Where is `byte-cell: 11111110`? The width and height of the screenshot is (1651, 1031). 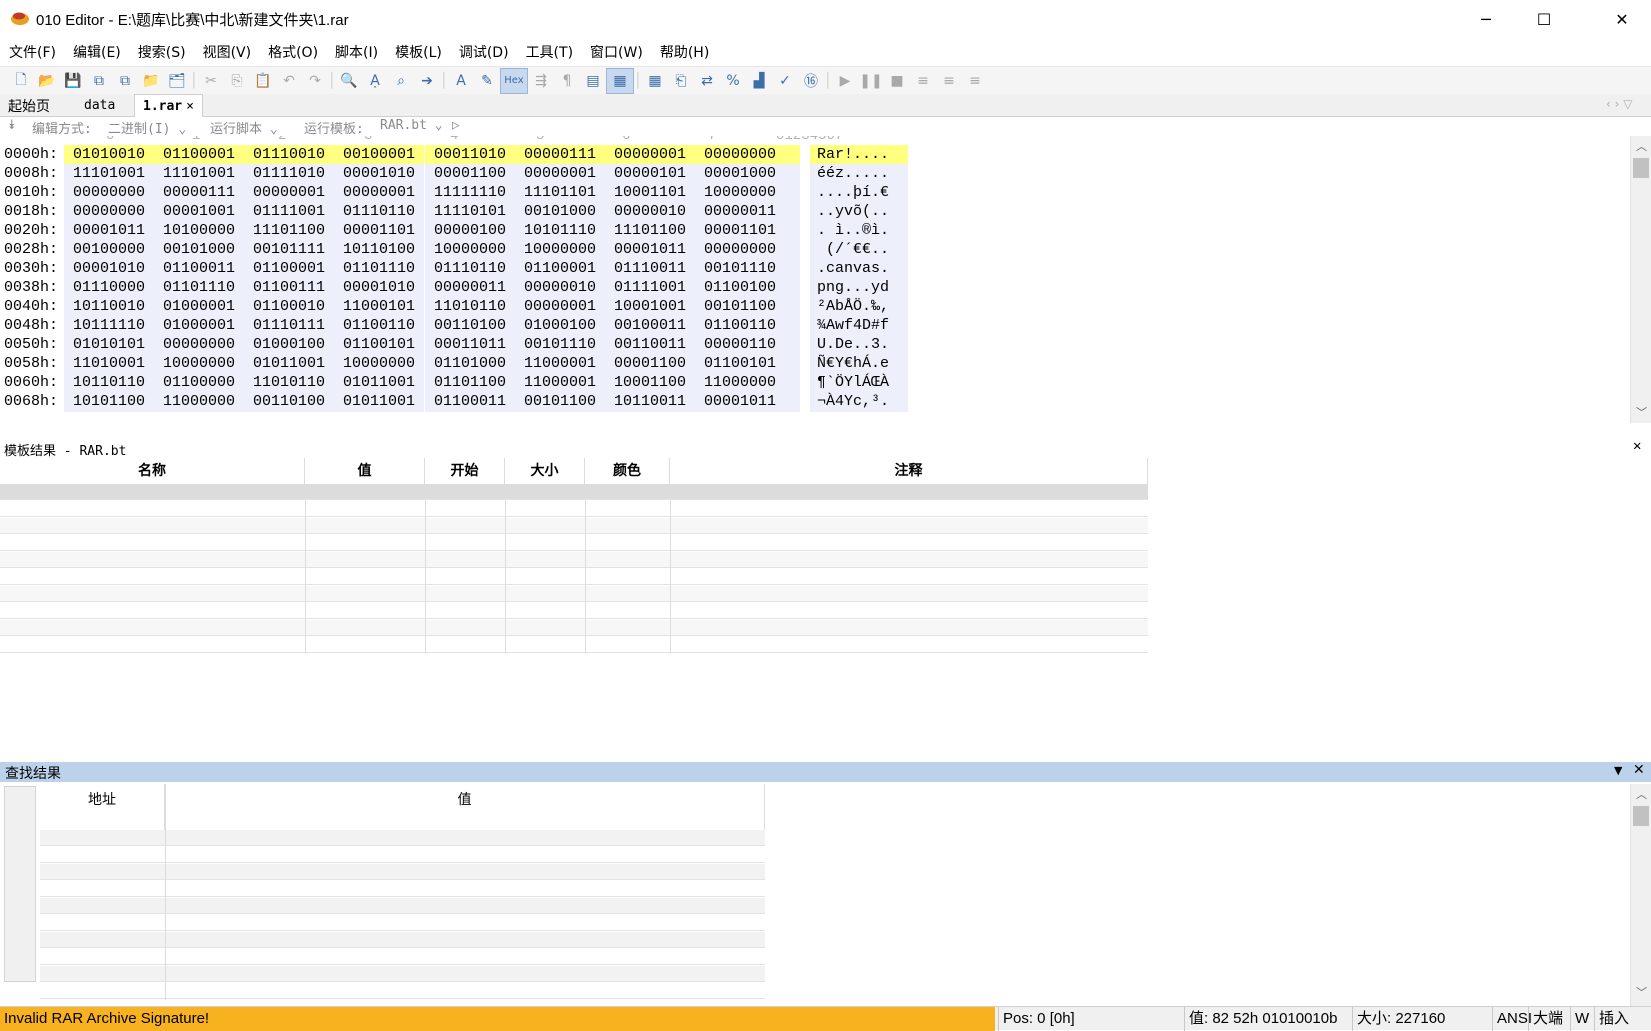
byte-cell: 11111110 is located at coordinates (470, 193).